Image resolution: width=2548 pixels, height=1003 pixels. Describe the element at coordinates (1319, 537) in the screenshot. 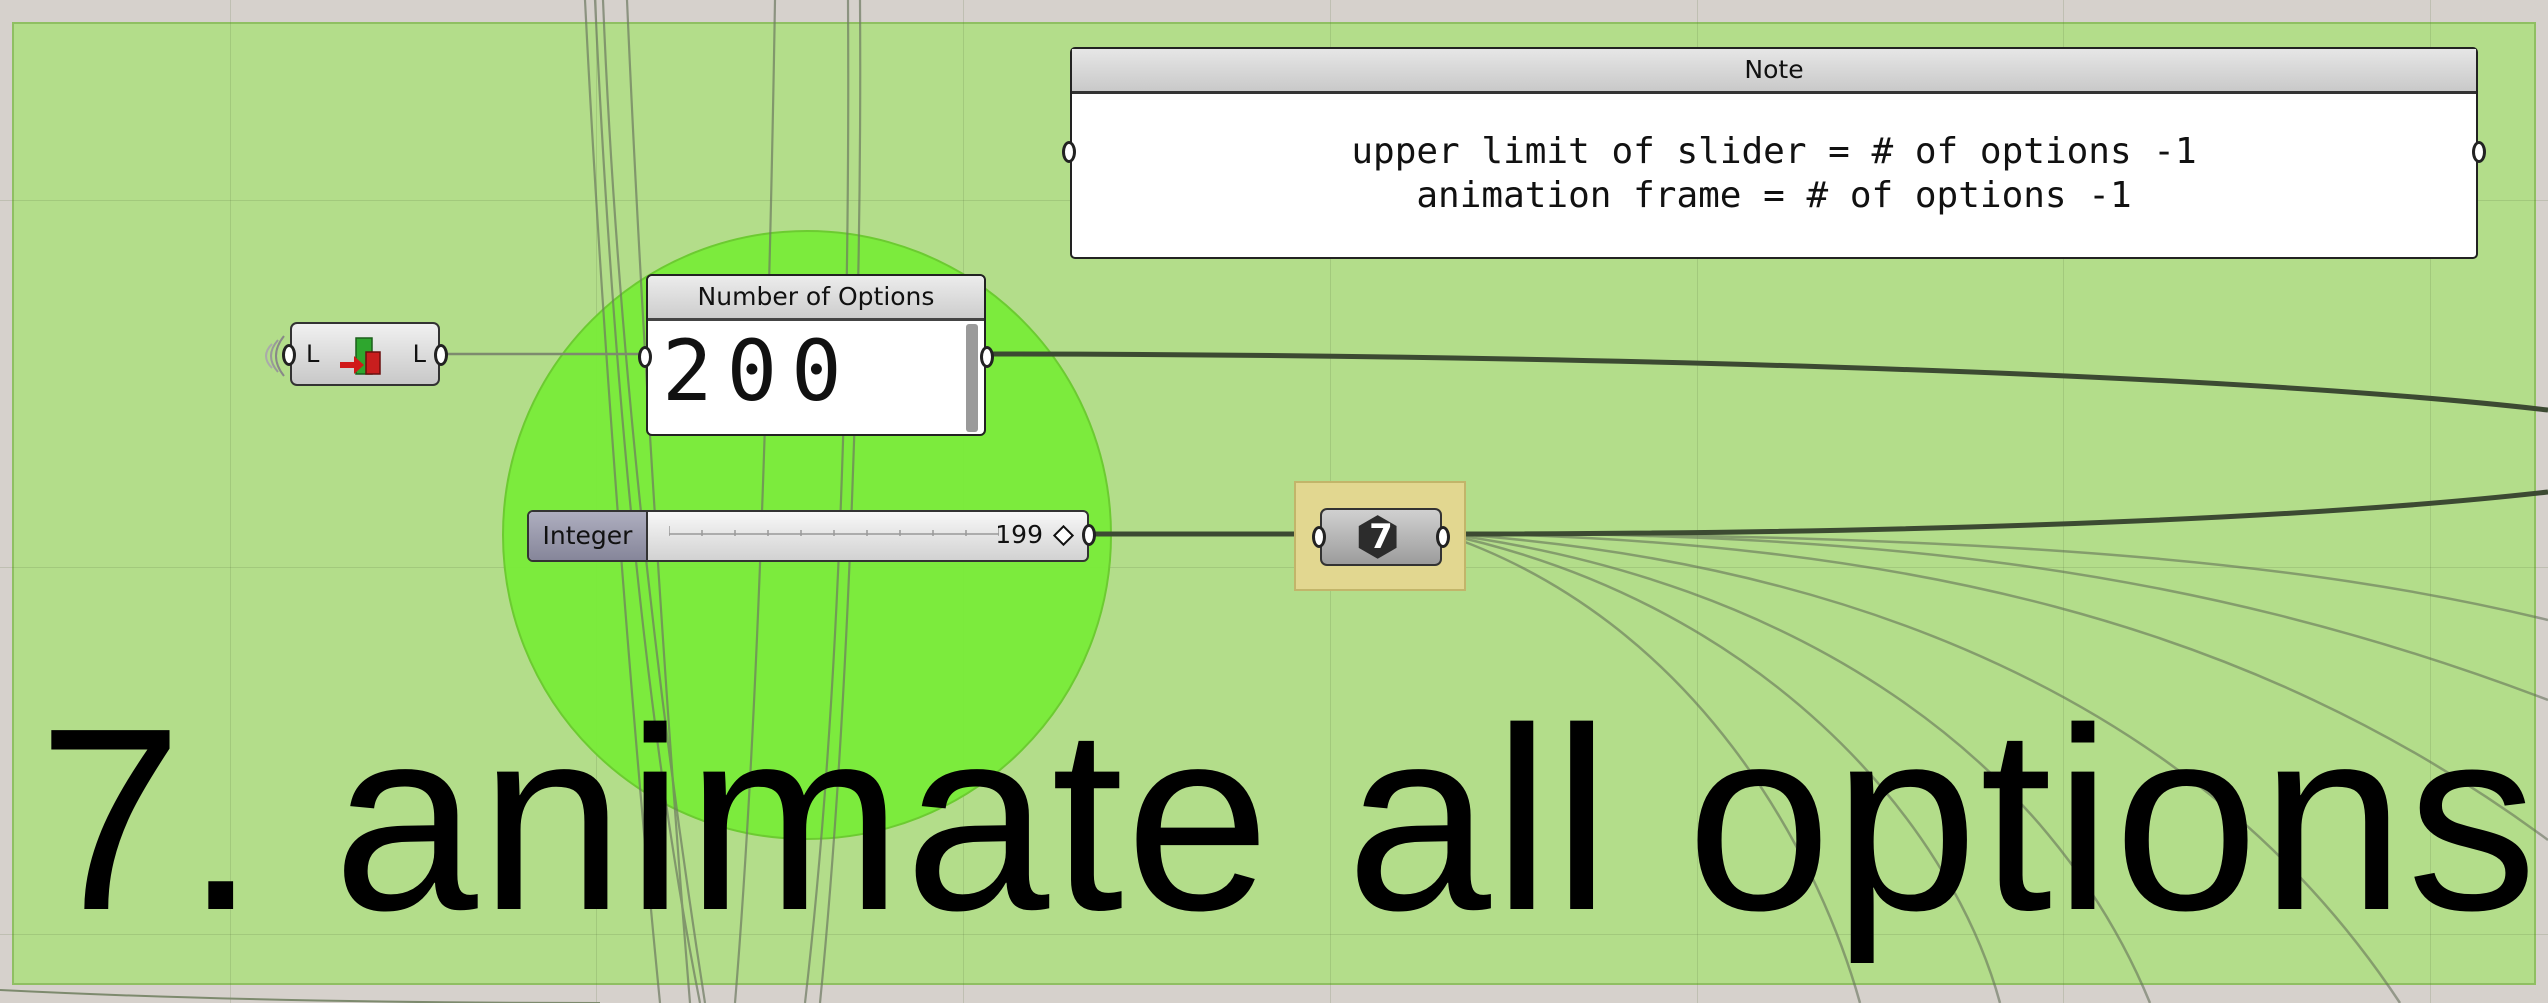

I see `counter-input-port` at that location.